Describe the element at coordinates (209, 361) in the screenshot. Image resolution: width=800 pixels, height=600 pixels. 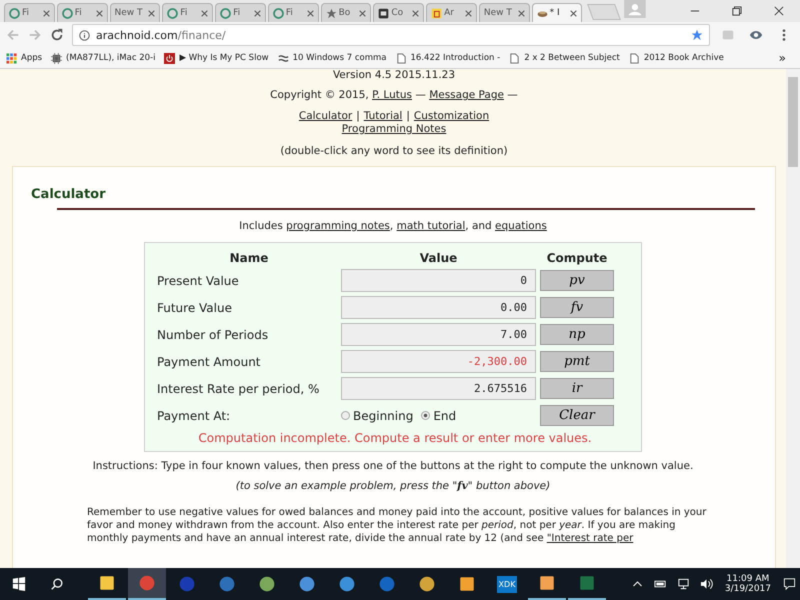
I see `field-label: Payment Amount` at that location.